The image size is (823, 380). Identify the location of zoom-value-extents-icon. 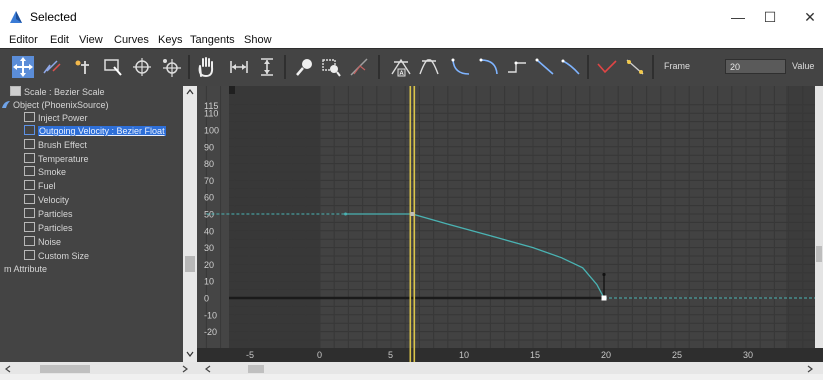
(267, 67).